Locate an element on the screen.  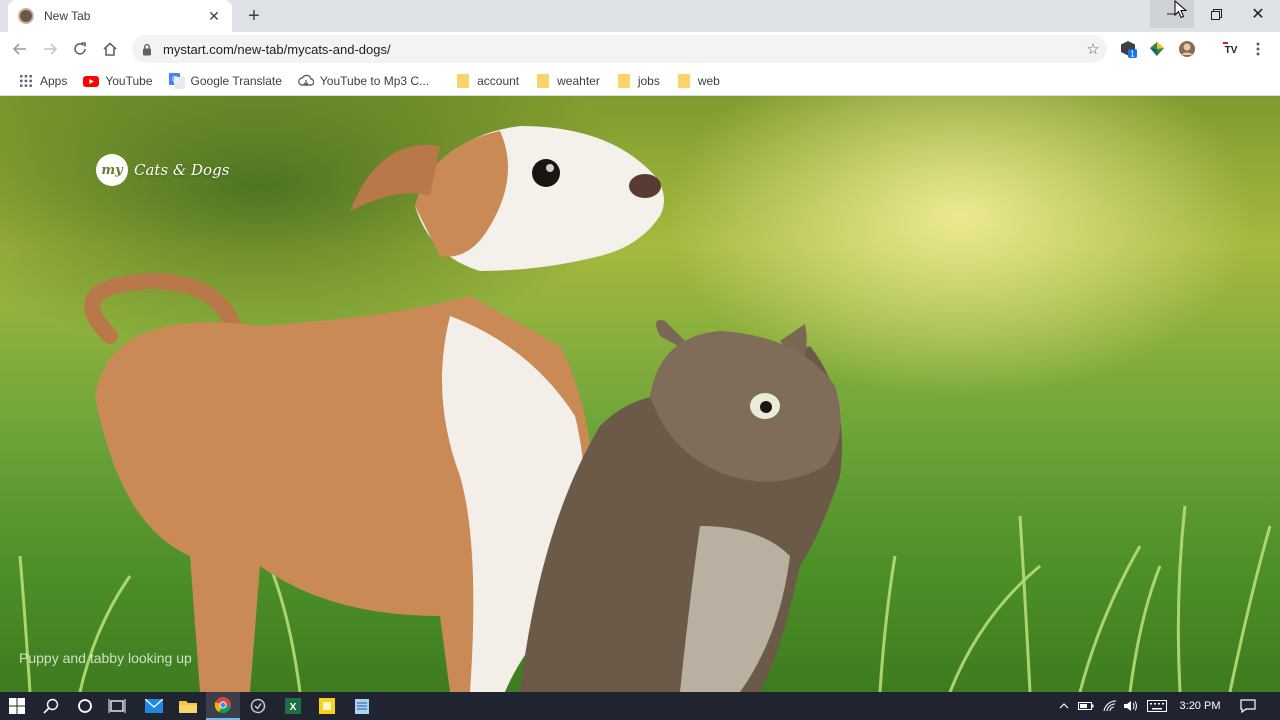
restore-icon is located at coordinates (1216, 14).